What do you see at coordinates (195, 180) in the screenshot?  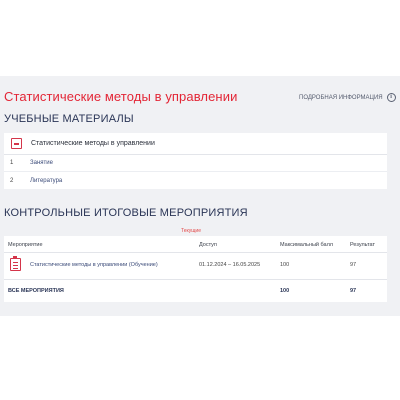 I see `list-item: 2 Литература` at bounding box center [195, 180].